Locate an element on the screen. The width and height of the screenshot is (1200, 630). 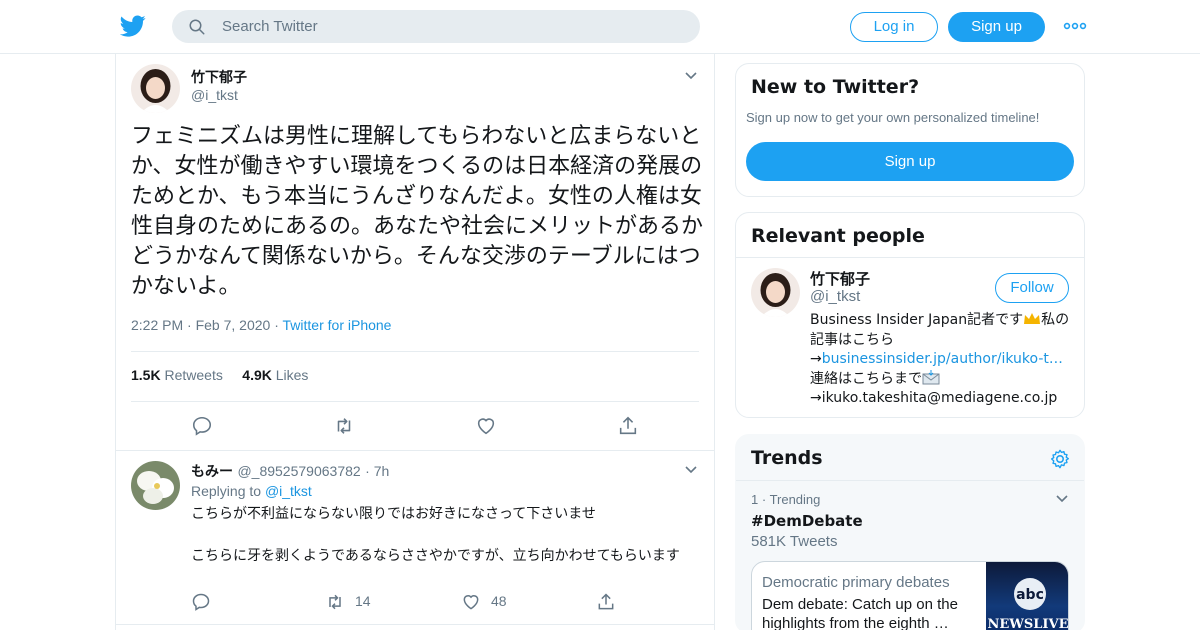
replying-to-handle: @i_tkst is located at coordinates (288, 491).